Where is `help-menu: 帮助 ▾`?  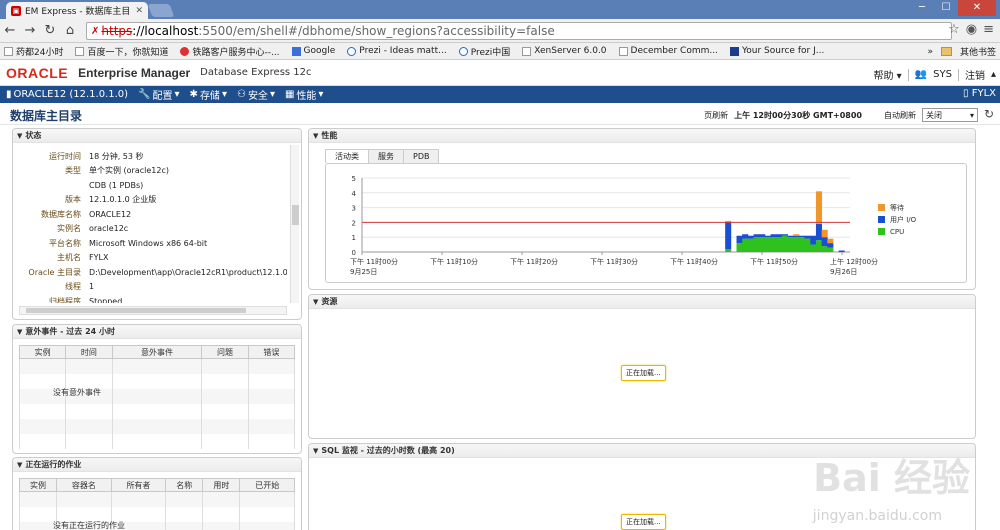 help-menu: 帮助 ▾ is located at coordinates (888, 74).